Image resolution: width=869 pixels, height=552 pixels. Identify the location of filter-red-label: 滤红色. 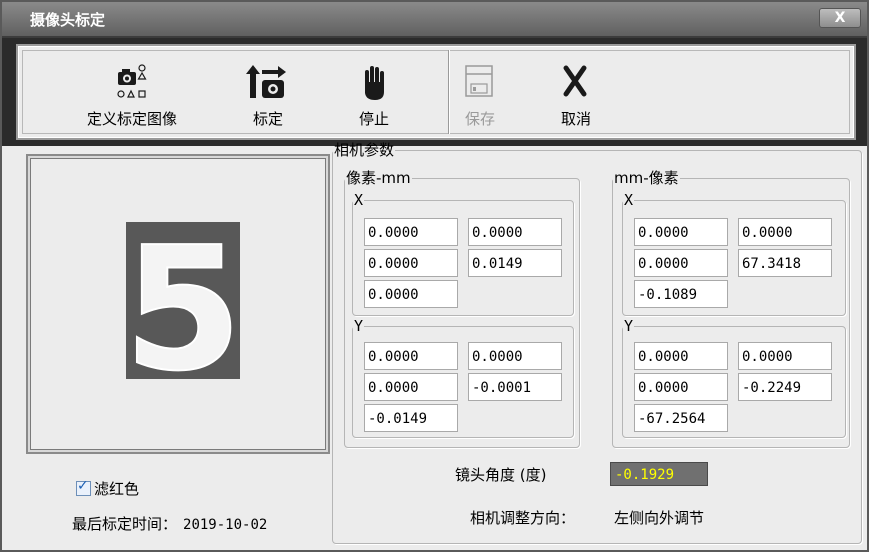
(117, 489).